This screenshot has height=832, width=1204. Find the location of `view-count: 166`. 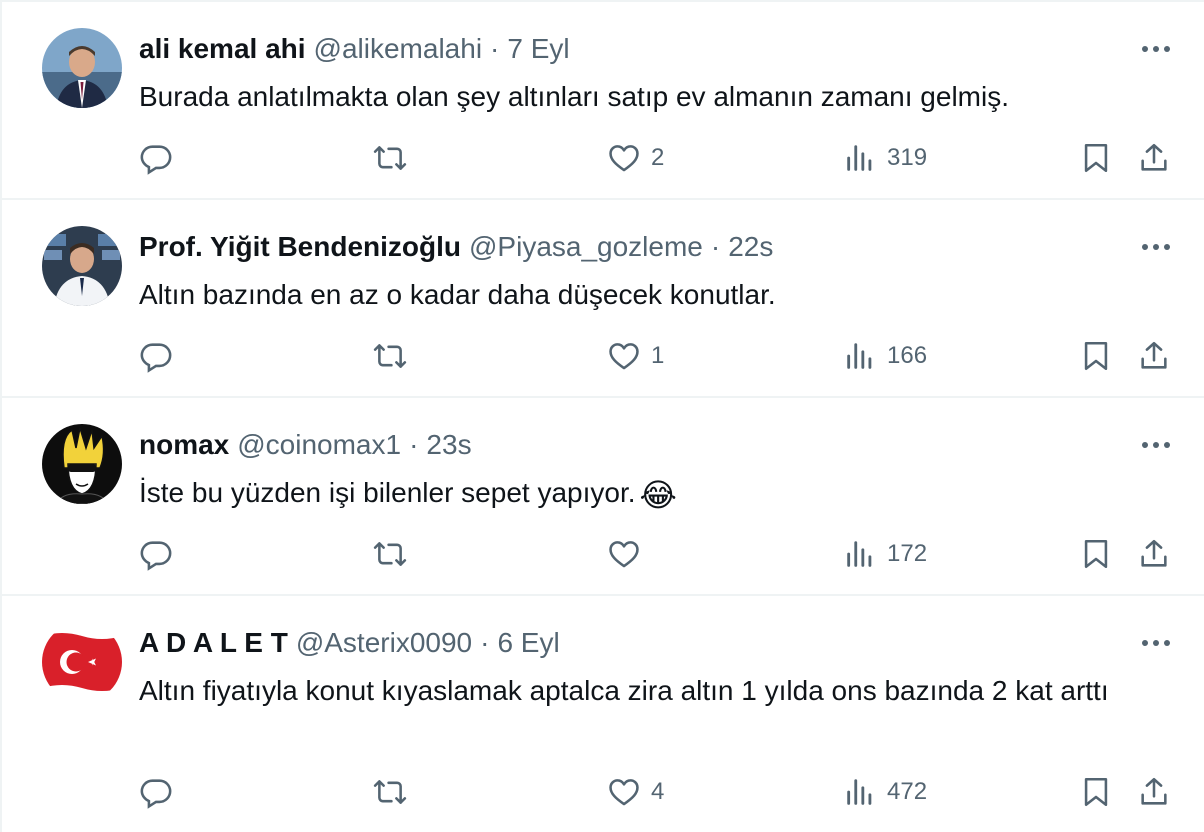

view-count: 166 is located at coordinates (907, 355).